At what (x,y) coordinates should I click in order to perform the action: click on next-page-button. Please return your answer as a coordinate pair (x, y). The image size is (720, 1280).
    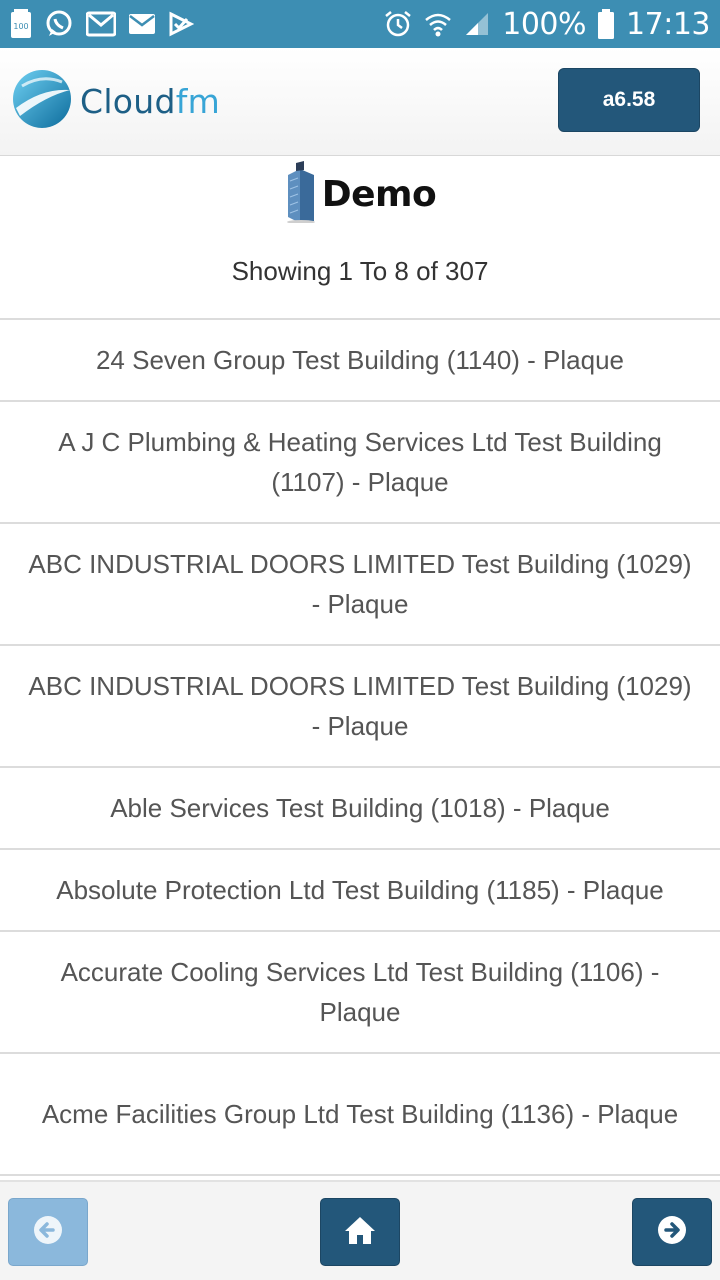
    Looking at the image, I should click on (672, 1232).